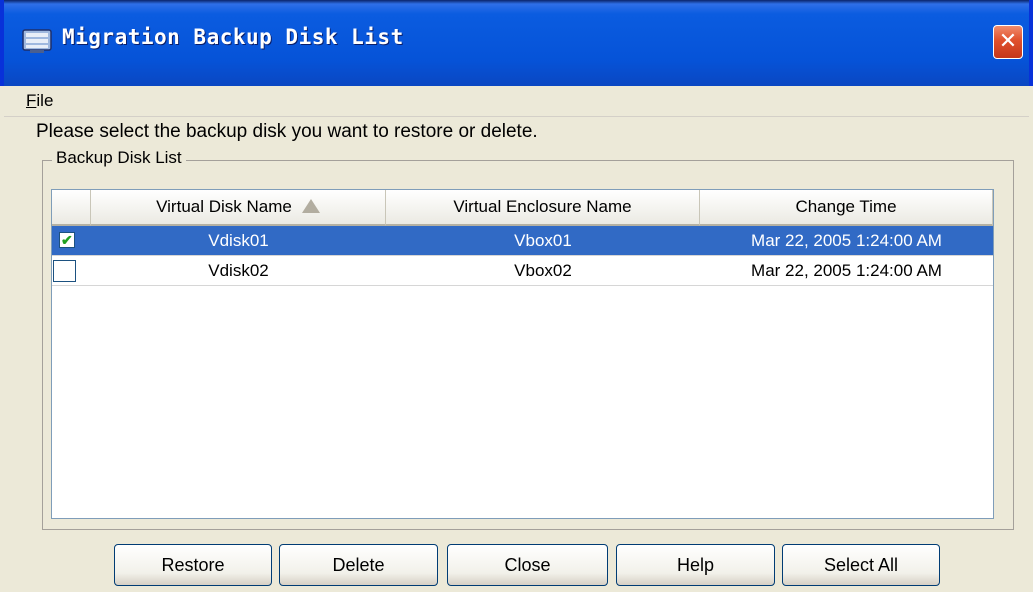 The height and width of the screenshot is (592, 1033). I want to click on cell-enclosure-name: Vbox01, so click(543, 240).